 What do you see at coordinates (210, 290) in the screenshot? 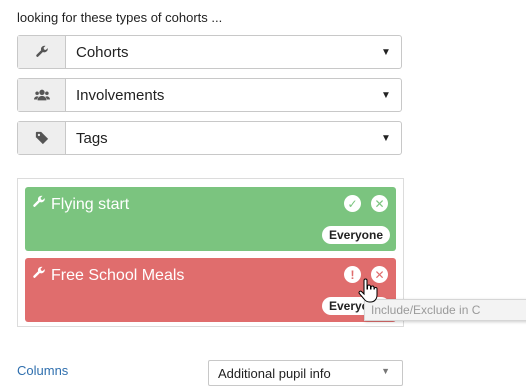
I see `cohort-card-free-school-meals: Free School Meals ! ✕ Everyone` at bounding box center [210, 290].